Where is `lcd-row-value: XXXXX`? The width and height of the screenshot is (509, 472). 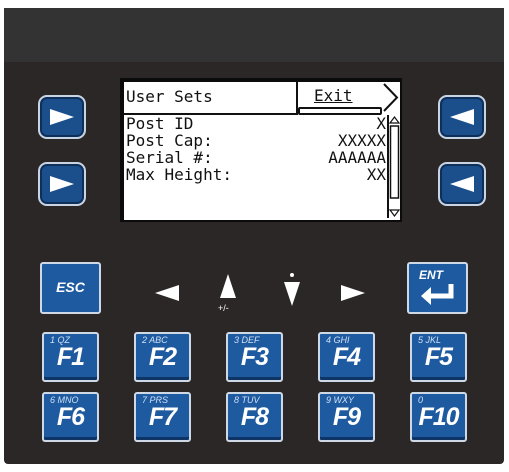 lcd-row-value: XXXXX is located at coordinates (361, 140).